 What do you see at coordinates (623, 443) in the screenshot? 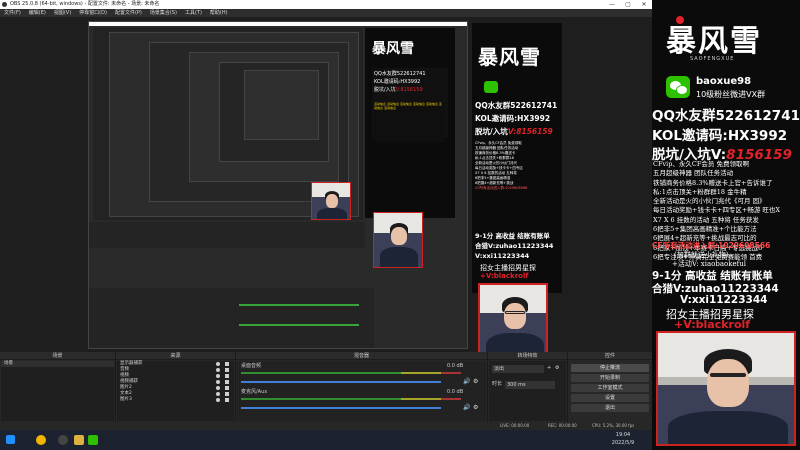
I see `clock-date: 2022/5/9` at bounding box center [623, 443].